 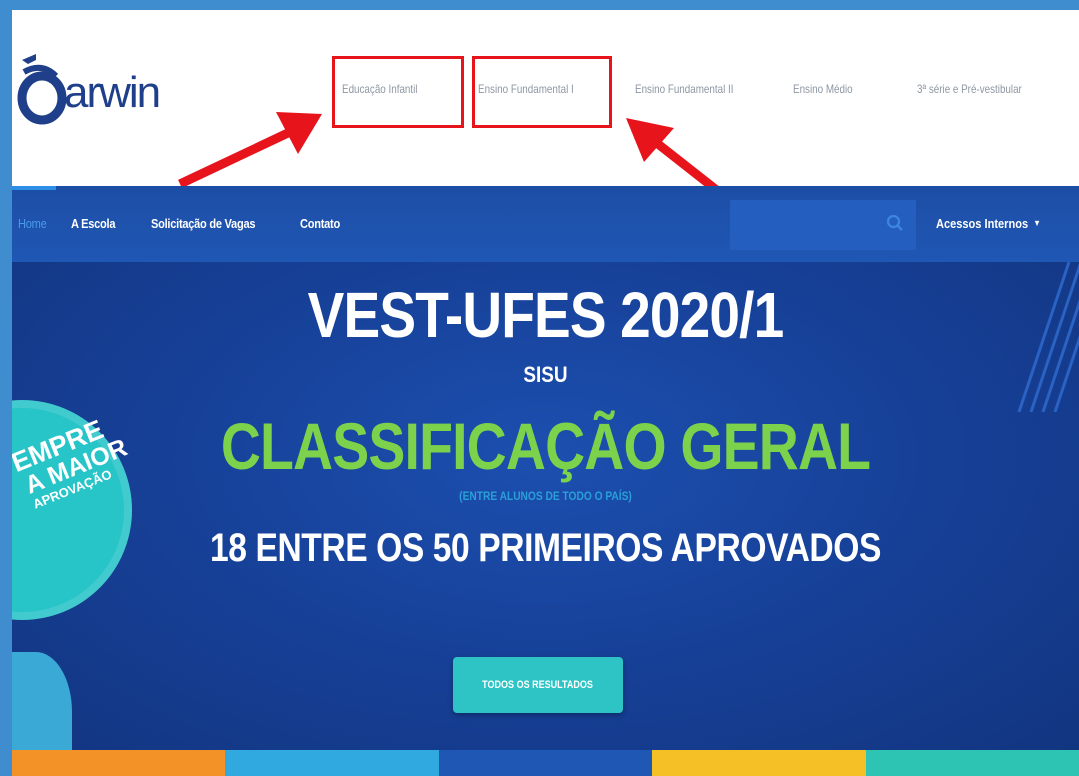 I want to click on nav-ensino-fundamental-2: Ensino Fundamental II, so click(x=684, y=89).